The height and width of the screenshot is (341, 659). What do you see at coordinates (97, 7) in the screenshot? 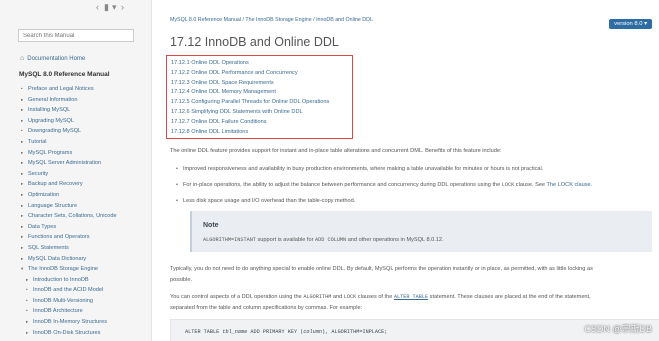
I see `chevron-left-icon: ‹` at bounding box center [97, 7].